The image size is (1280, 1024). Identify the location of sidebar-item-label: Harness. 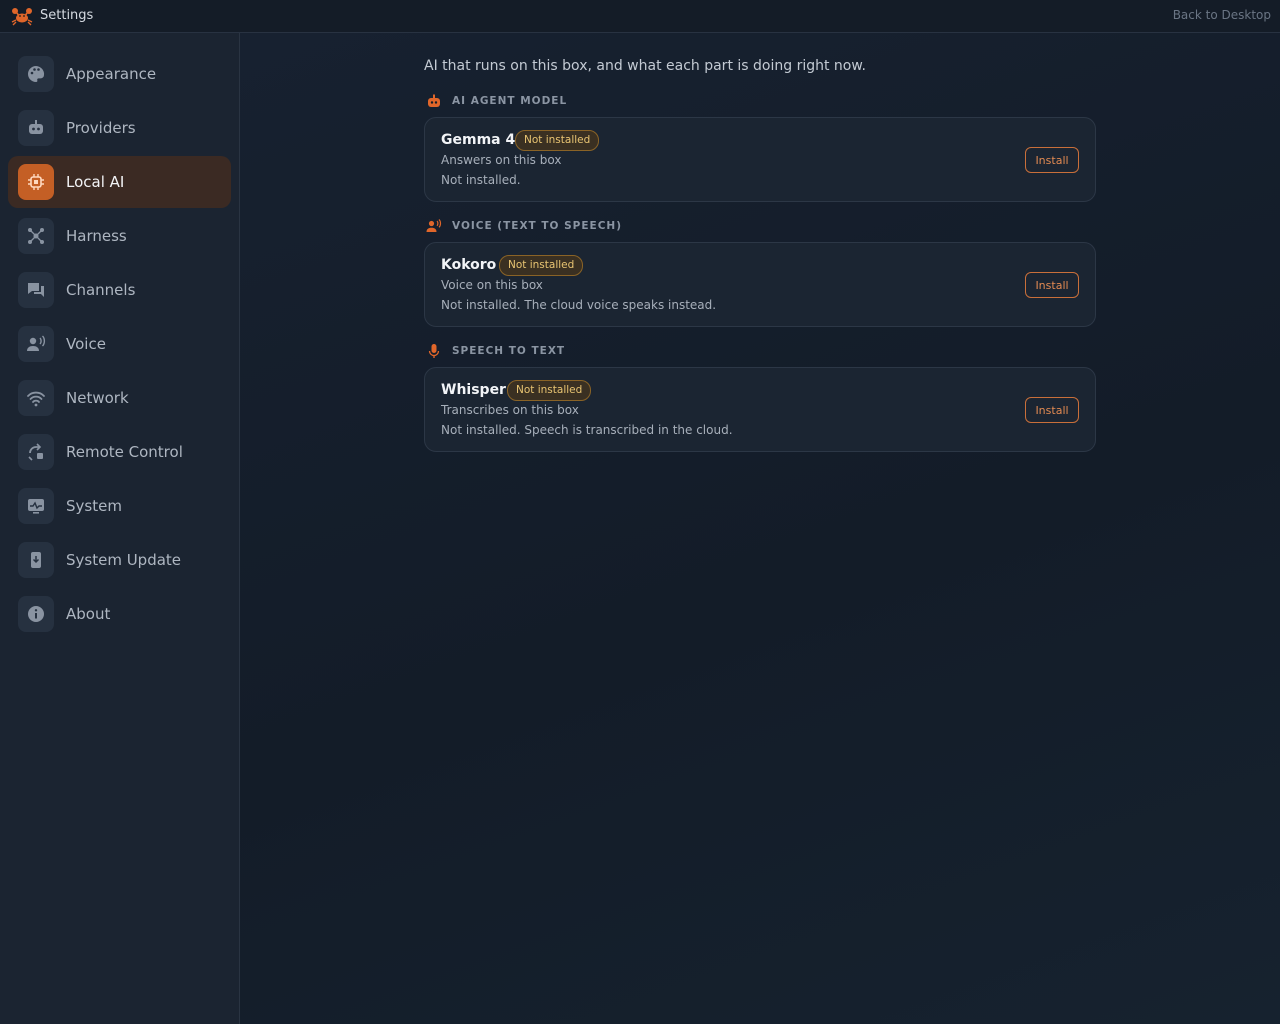
(96, 236).